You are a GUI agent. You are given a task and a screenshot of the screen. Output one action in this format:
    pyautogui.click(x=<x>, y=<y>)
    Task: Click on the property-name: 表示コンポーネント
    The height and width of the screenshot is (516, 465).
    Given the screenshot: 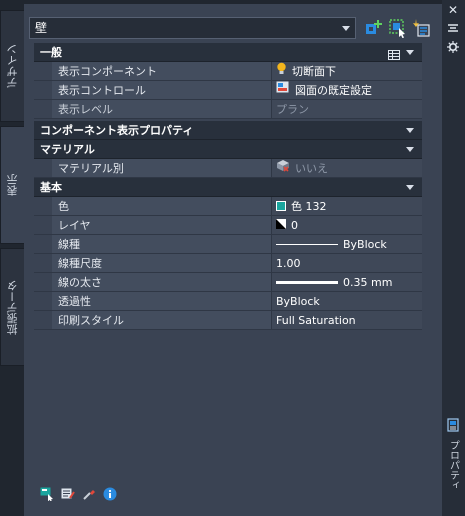 What is the action you would take?
    pyautogui.click(x=162, y=71)
    